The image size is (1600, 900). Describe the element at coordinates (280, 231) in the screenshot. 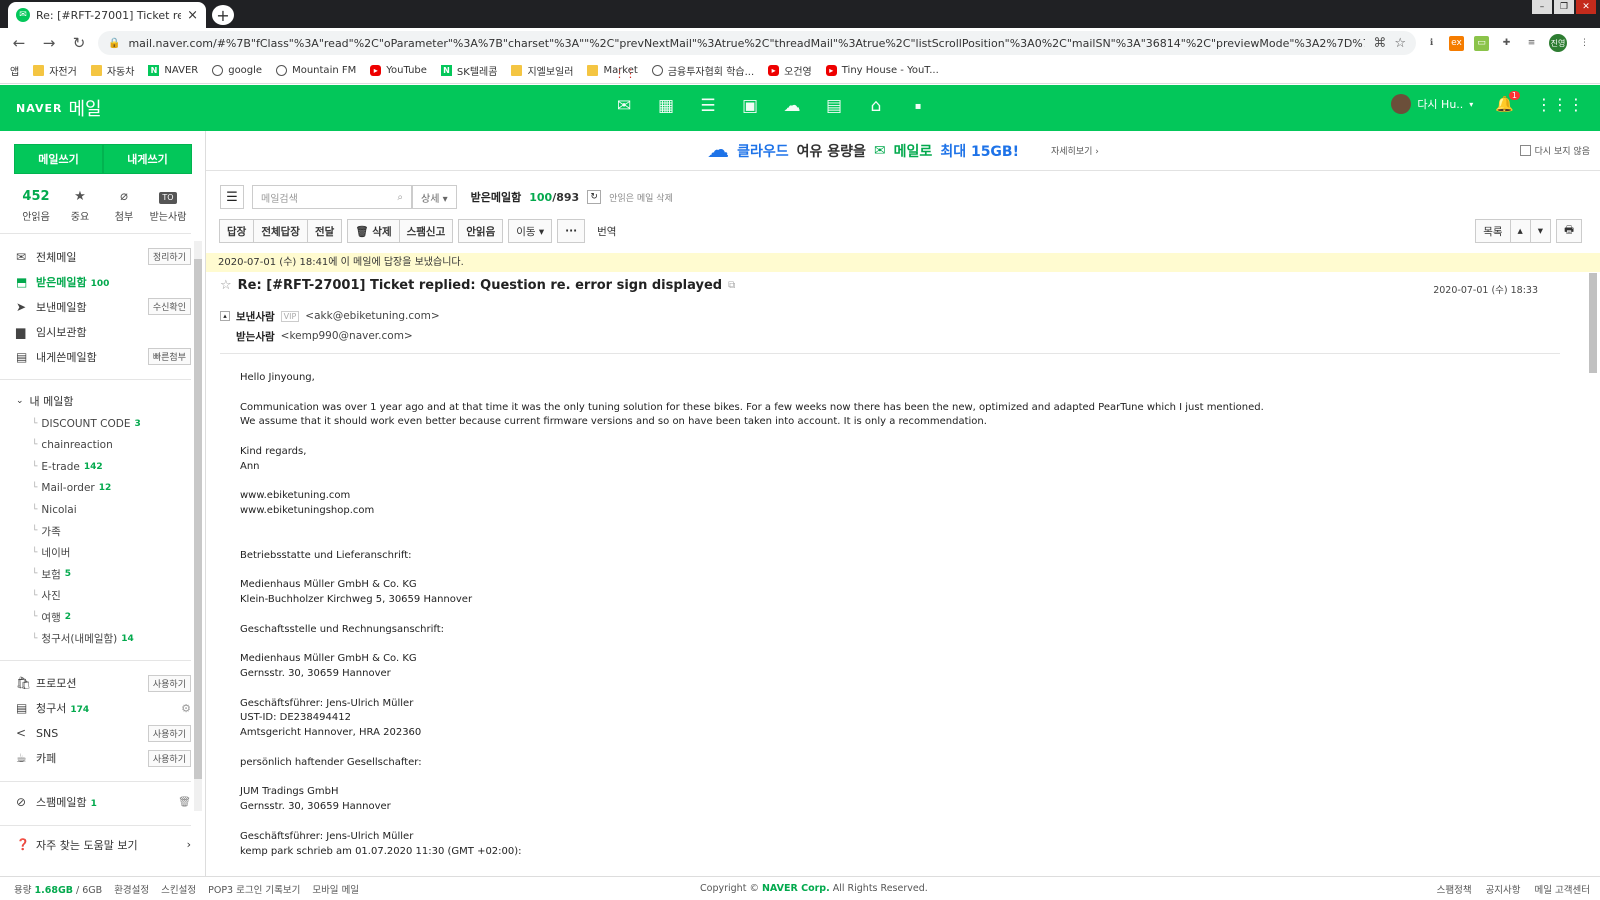

I see `reply-all-button: 전체답장` at that location.